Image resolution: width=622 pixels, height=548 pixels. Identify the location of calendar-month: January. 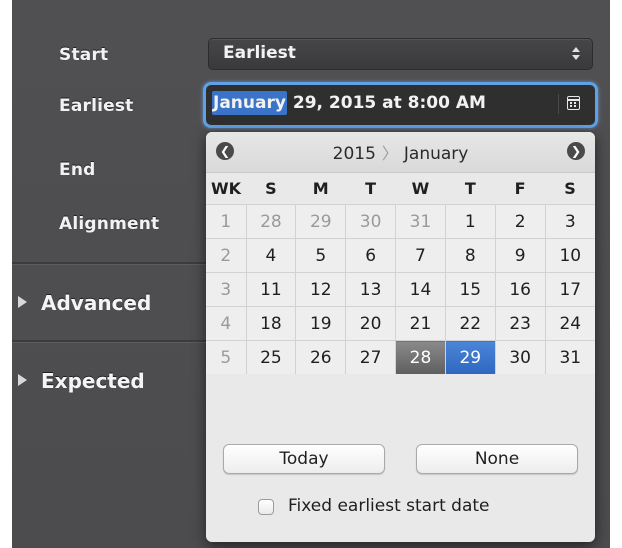
(436, 154).